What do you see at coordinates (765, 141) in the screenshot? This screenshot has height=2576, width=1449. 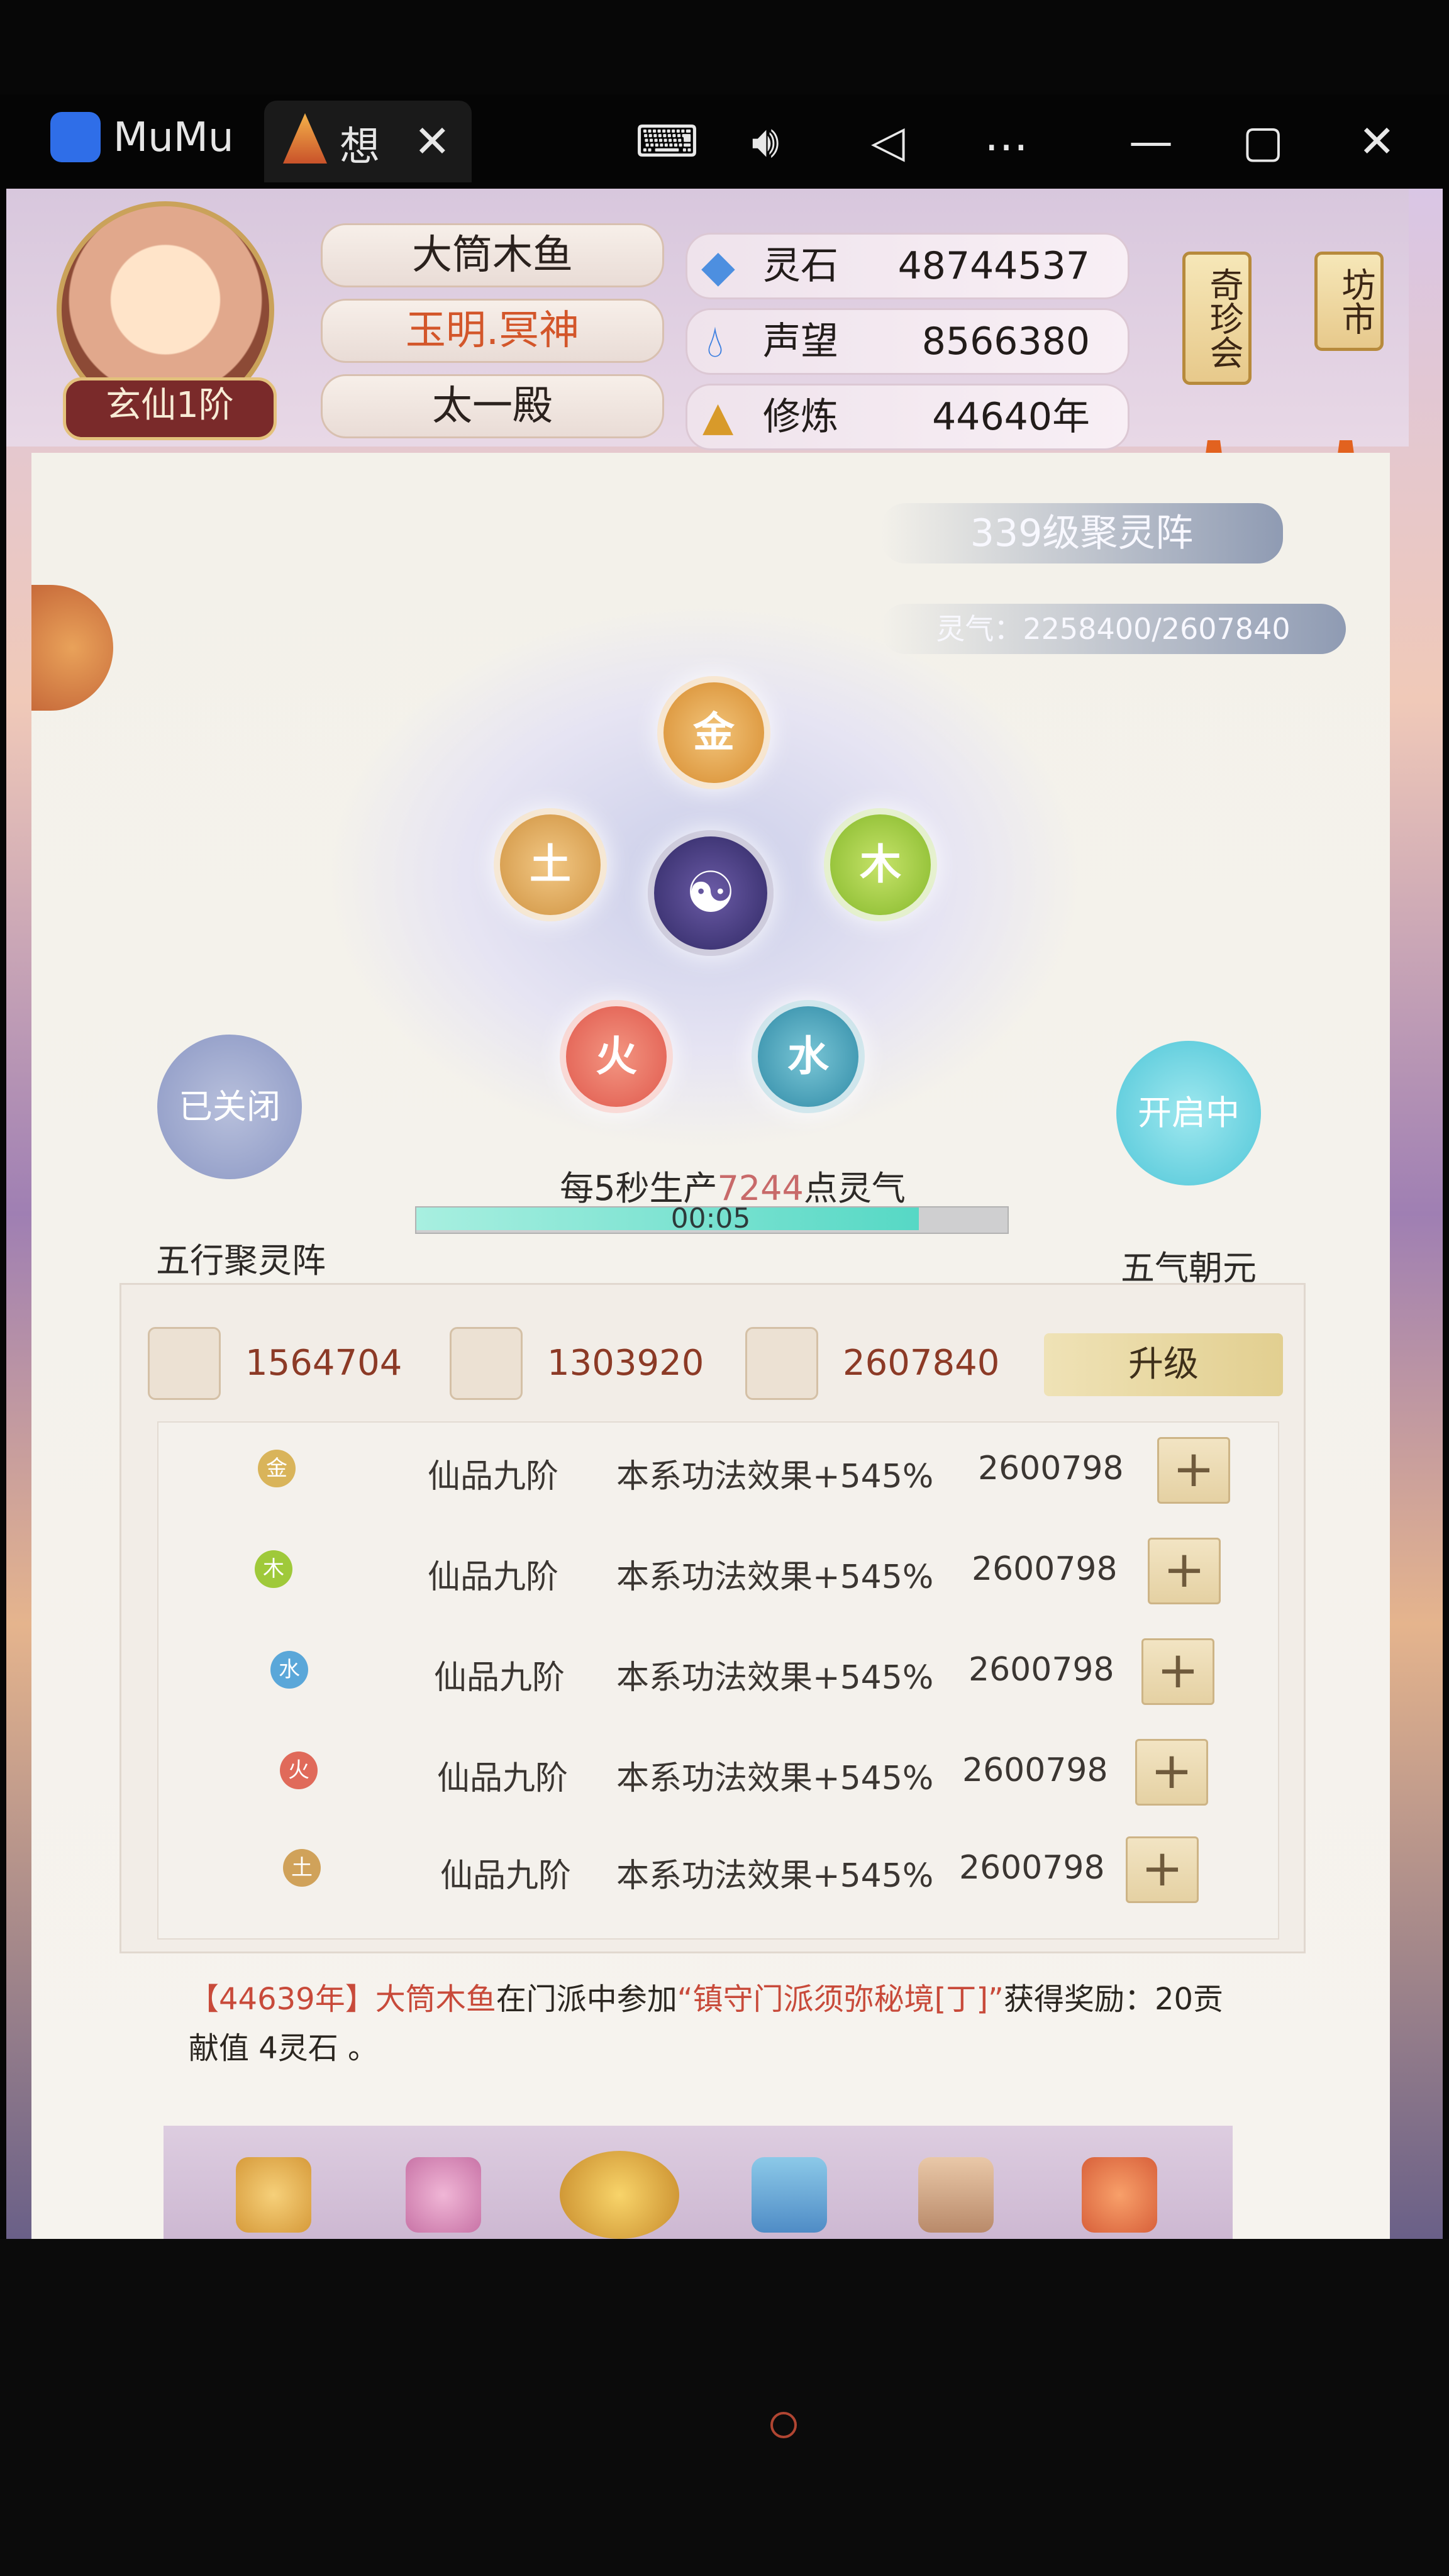 I see `volume-icon: 🔊︎` at bounding box center [765, 141].